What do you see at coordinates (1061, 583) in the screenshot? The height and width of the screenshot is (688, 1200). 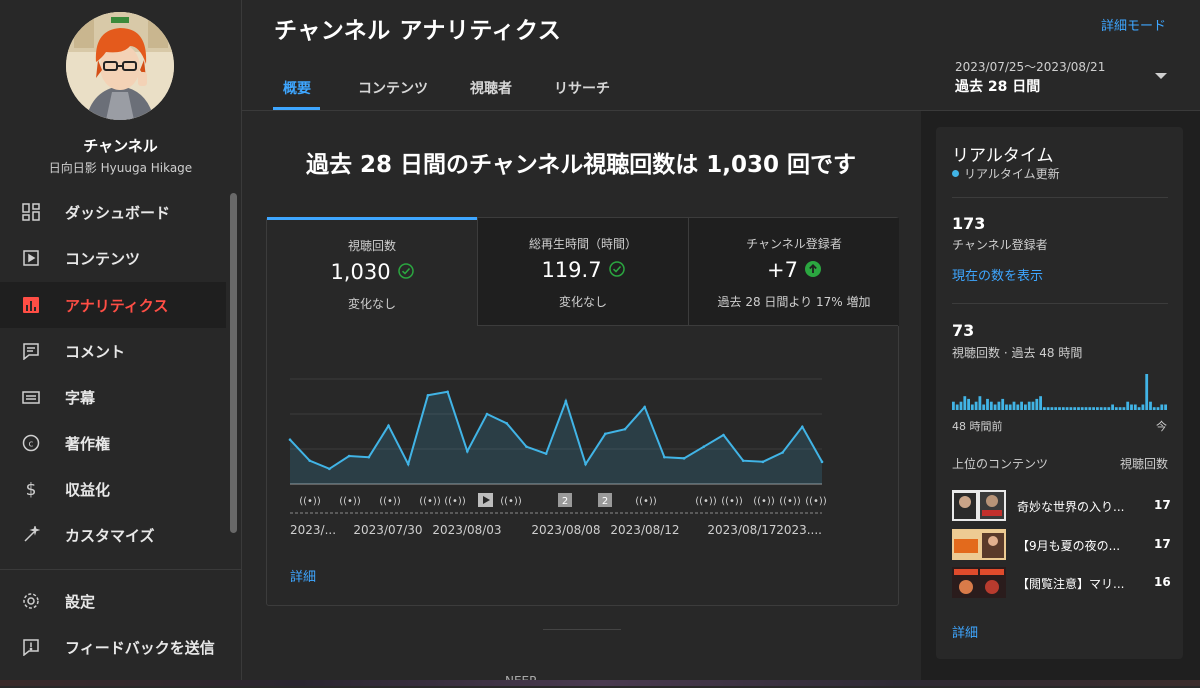 I see `top-content-row: 【閲覧注意】マリ... 16` at bounding box center [1061, 583].